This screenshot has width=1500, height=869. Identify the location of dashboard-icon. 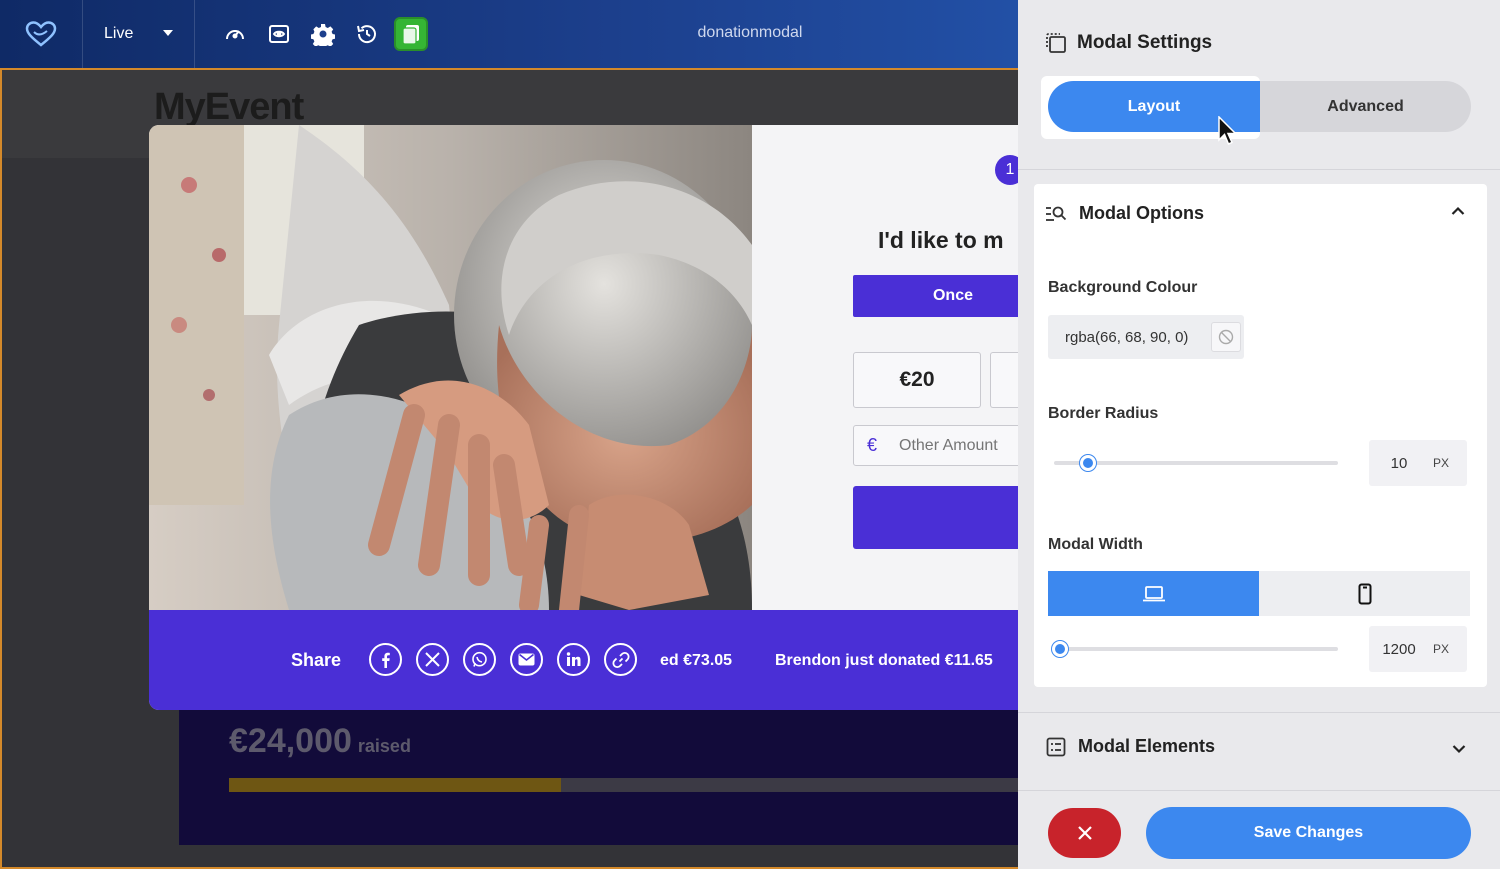
(235, 35).